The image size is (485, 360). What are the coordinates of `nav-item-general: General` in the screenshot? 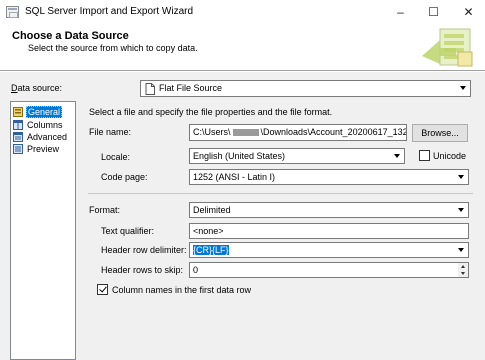 It's located at (38, 112).